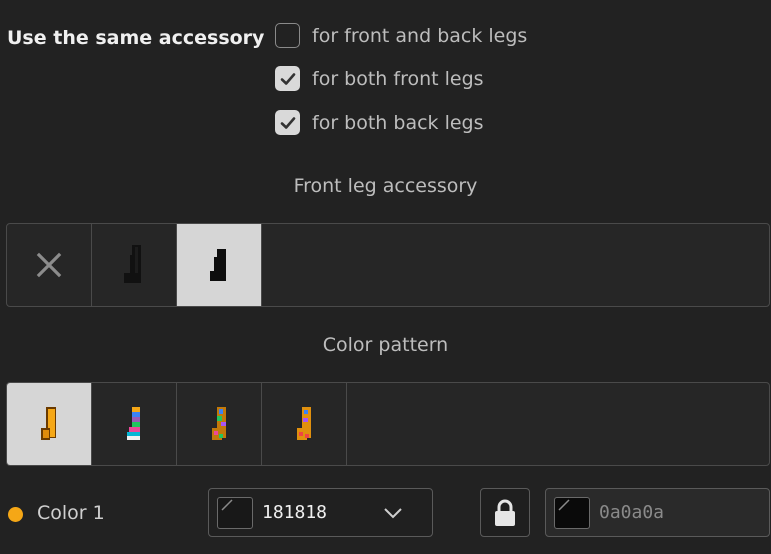 This screenshot has height=554, width=771. I want to click on same-accessory-label: Use the same accessory, so click(136, 38).